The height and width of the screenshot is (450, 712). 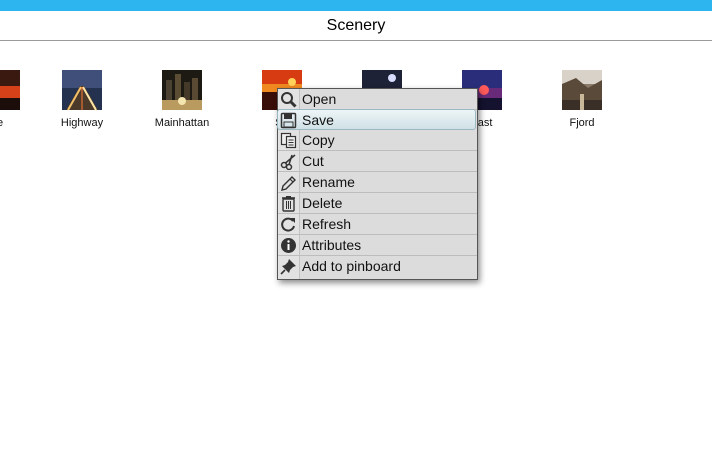 I want to click on magnifier-icon, so click(x=288, y=99).